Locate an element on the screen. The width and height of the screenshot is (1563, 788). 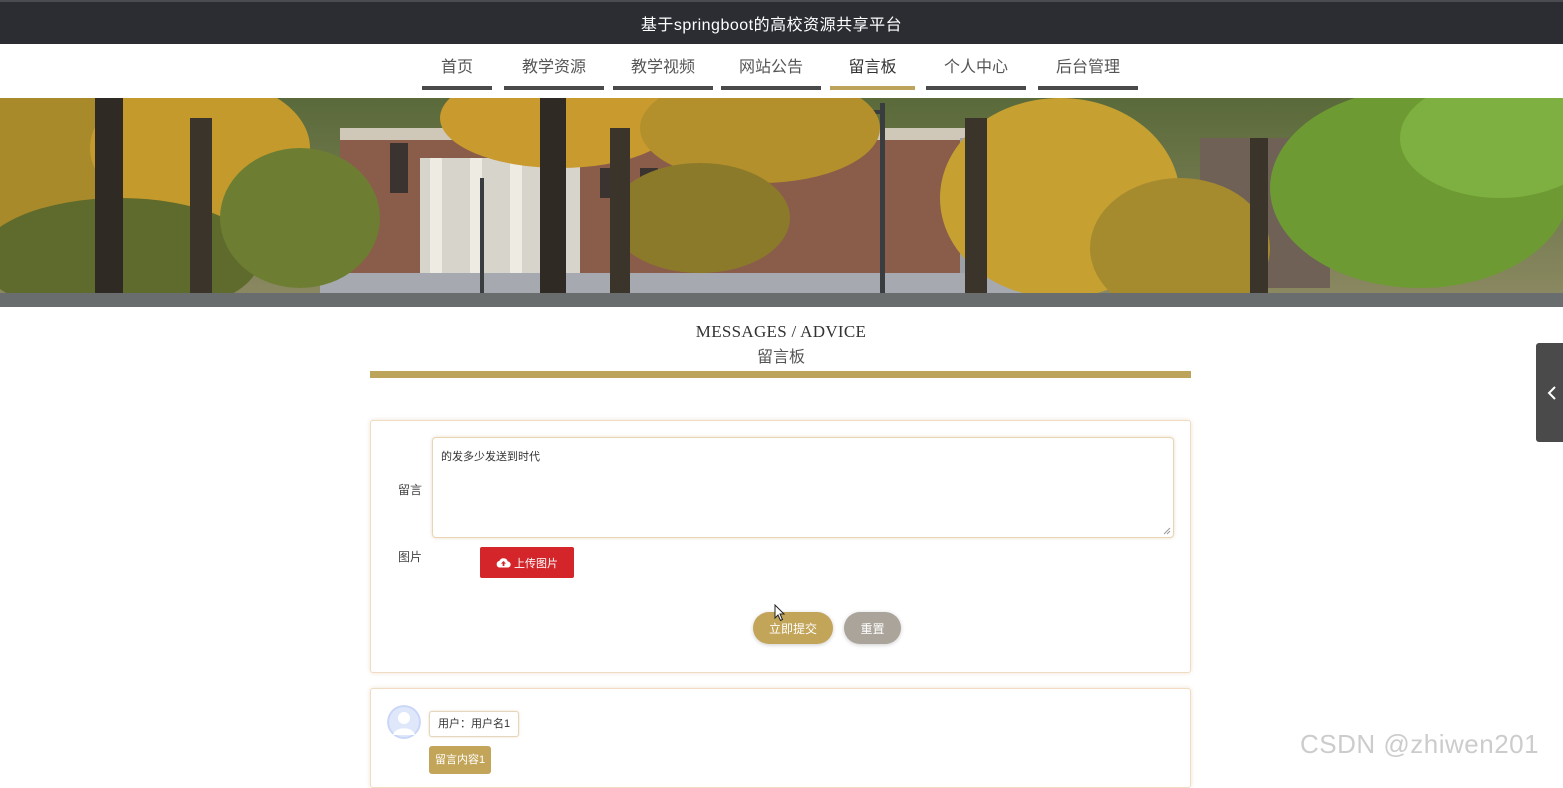
reset-button: 重置 is located at coordinates (872, 628).